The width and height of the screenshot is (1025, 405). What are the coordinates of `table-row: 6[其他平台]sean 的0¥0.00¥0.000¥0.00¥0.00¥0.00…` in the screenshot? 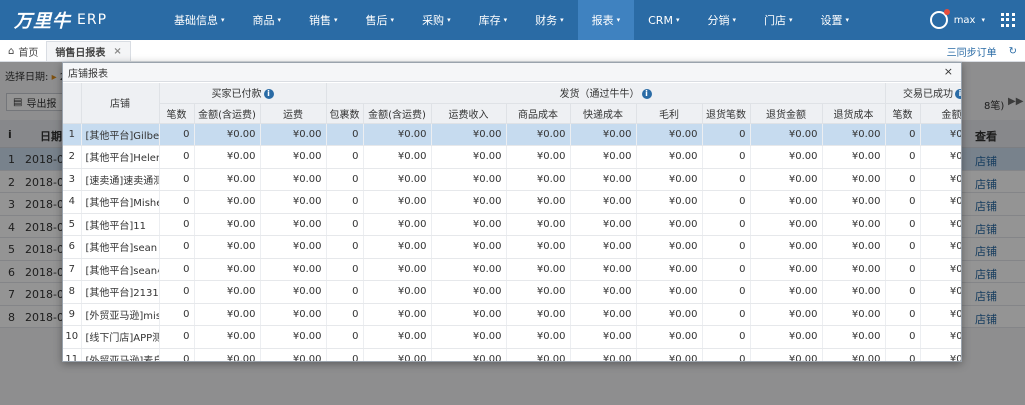 It's located at (512, 247).